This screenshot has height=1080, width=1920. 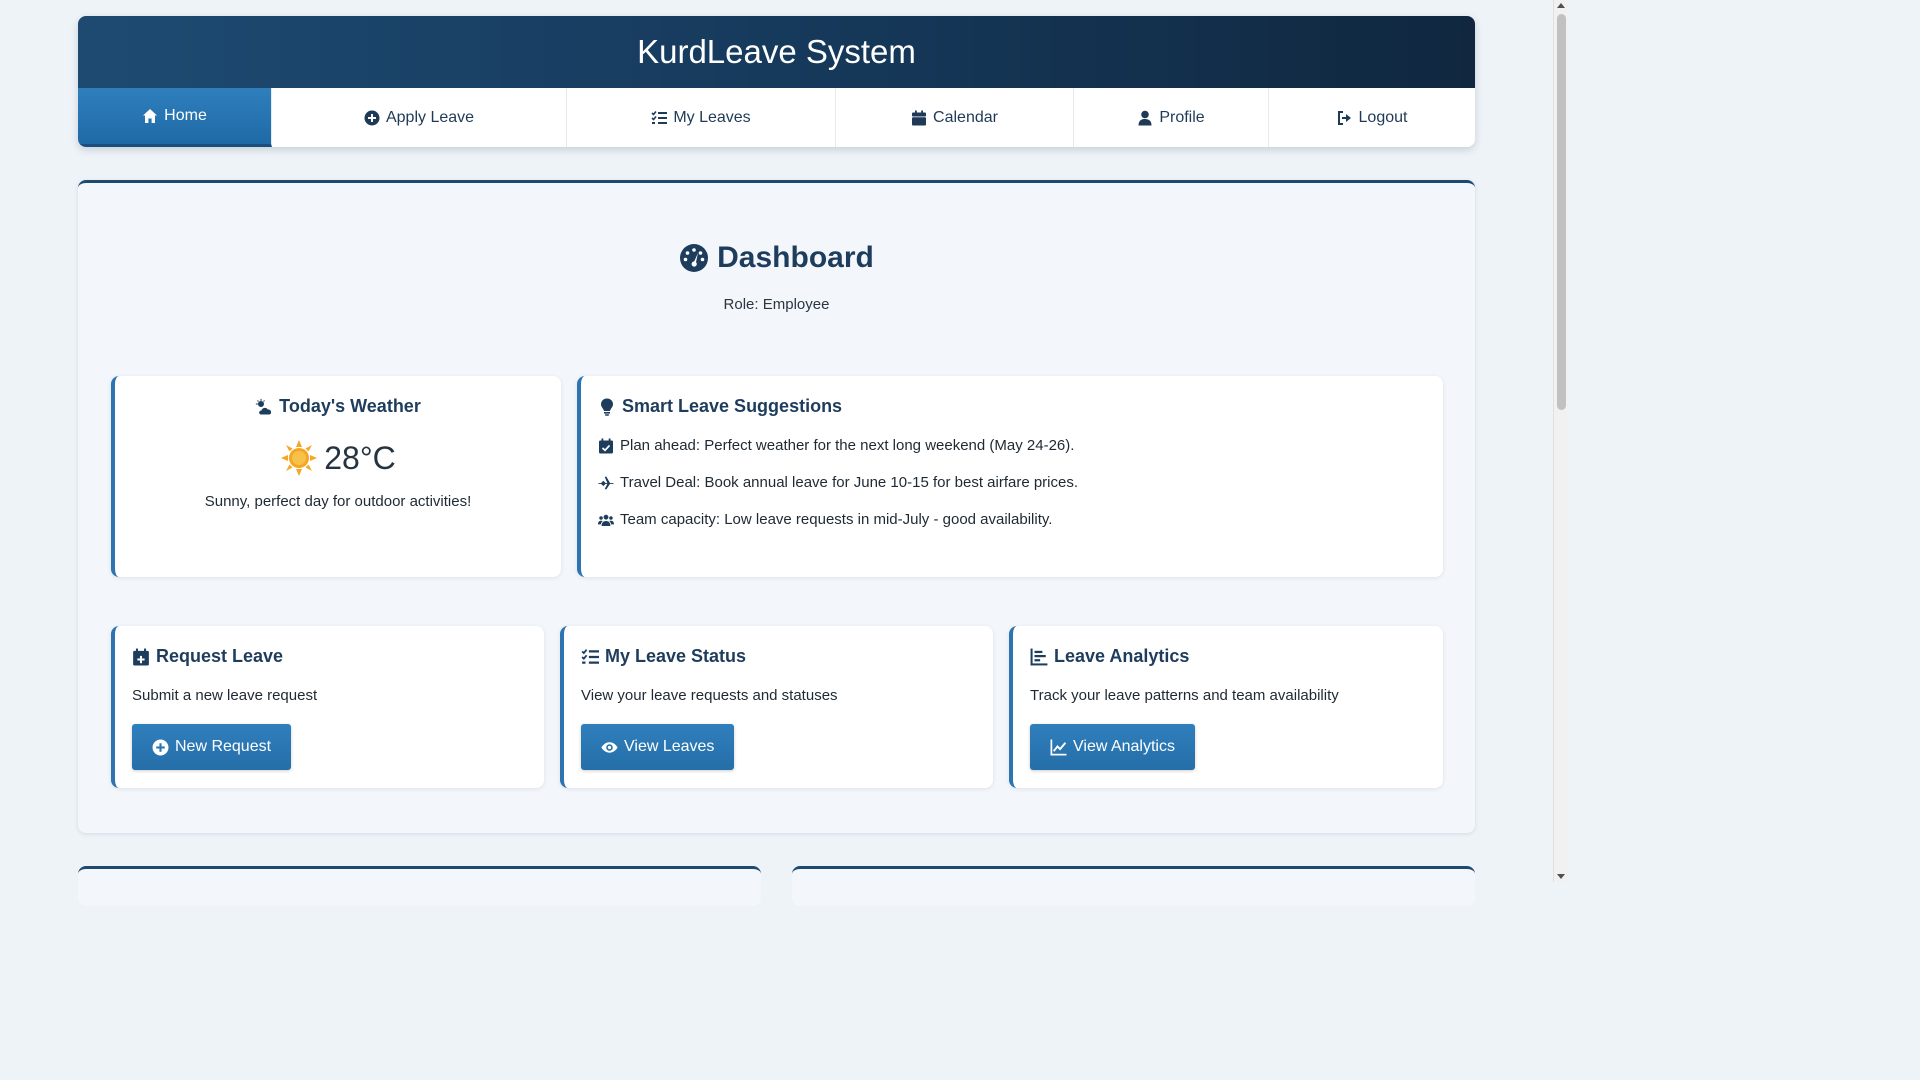 I want to click on scroll-down-arrow, so click(x=1561, y=876).